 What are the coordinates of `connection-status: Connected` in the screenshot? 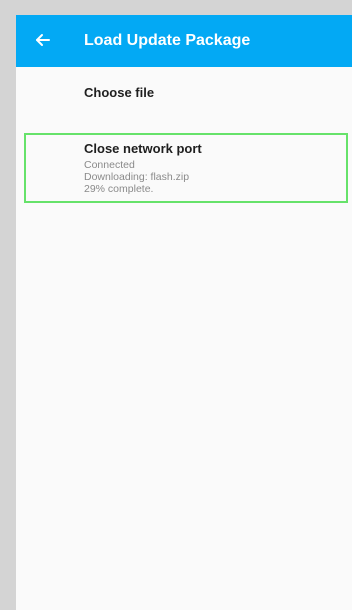 It's located at (109, 165).